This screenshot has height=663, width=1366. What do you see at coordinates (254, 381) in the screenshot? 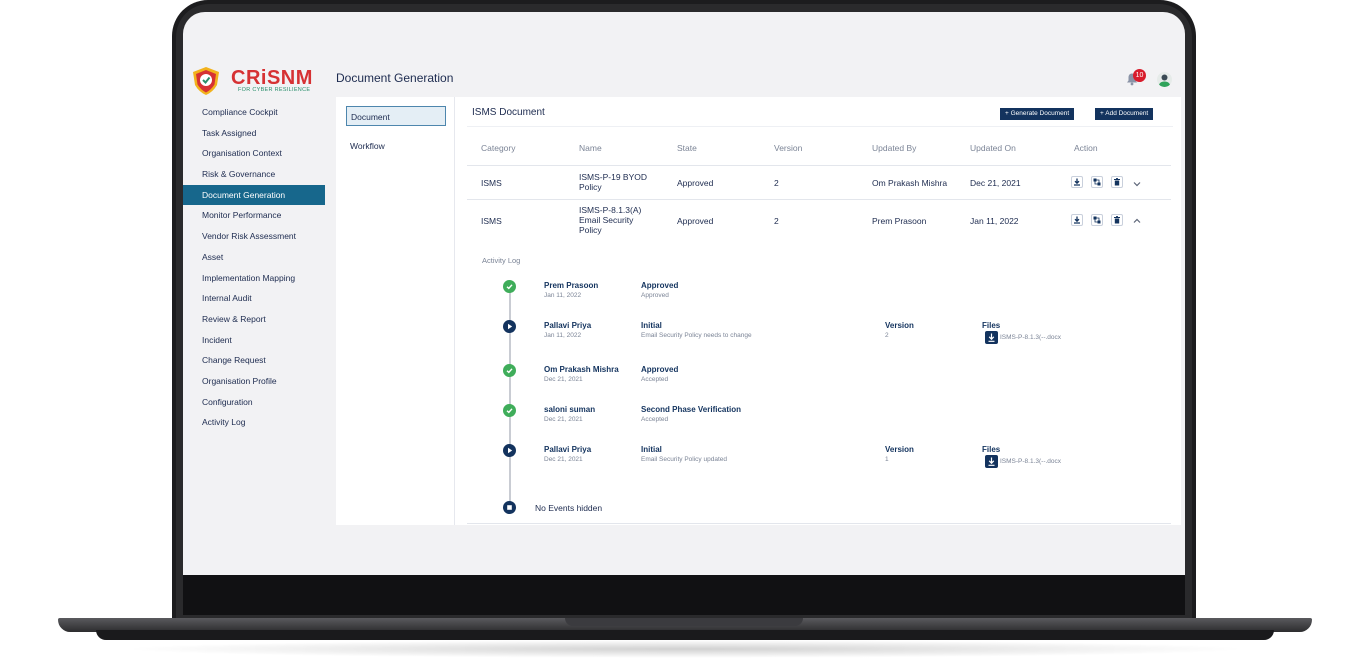
I see `sidebar-item-organisation-profile: Organisation Profile` at bounding box center [254, 381].